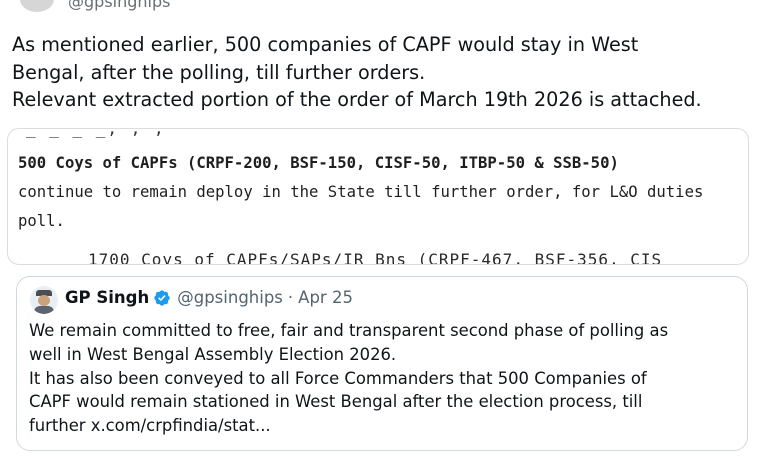 Image resolution: width=768 pixels, height=456 pixels. I want to click on quoted-tweet-date: Apr 25, so click(325, 297).